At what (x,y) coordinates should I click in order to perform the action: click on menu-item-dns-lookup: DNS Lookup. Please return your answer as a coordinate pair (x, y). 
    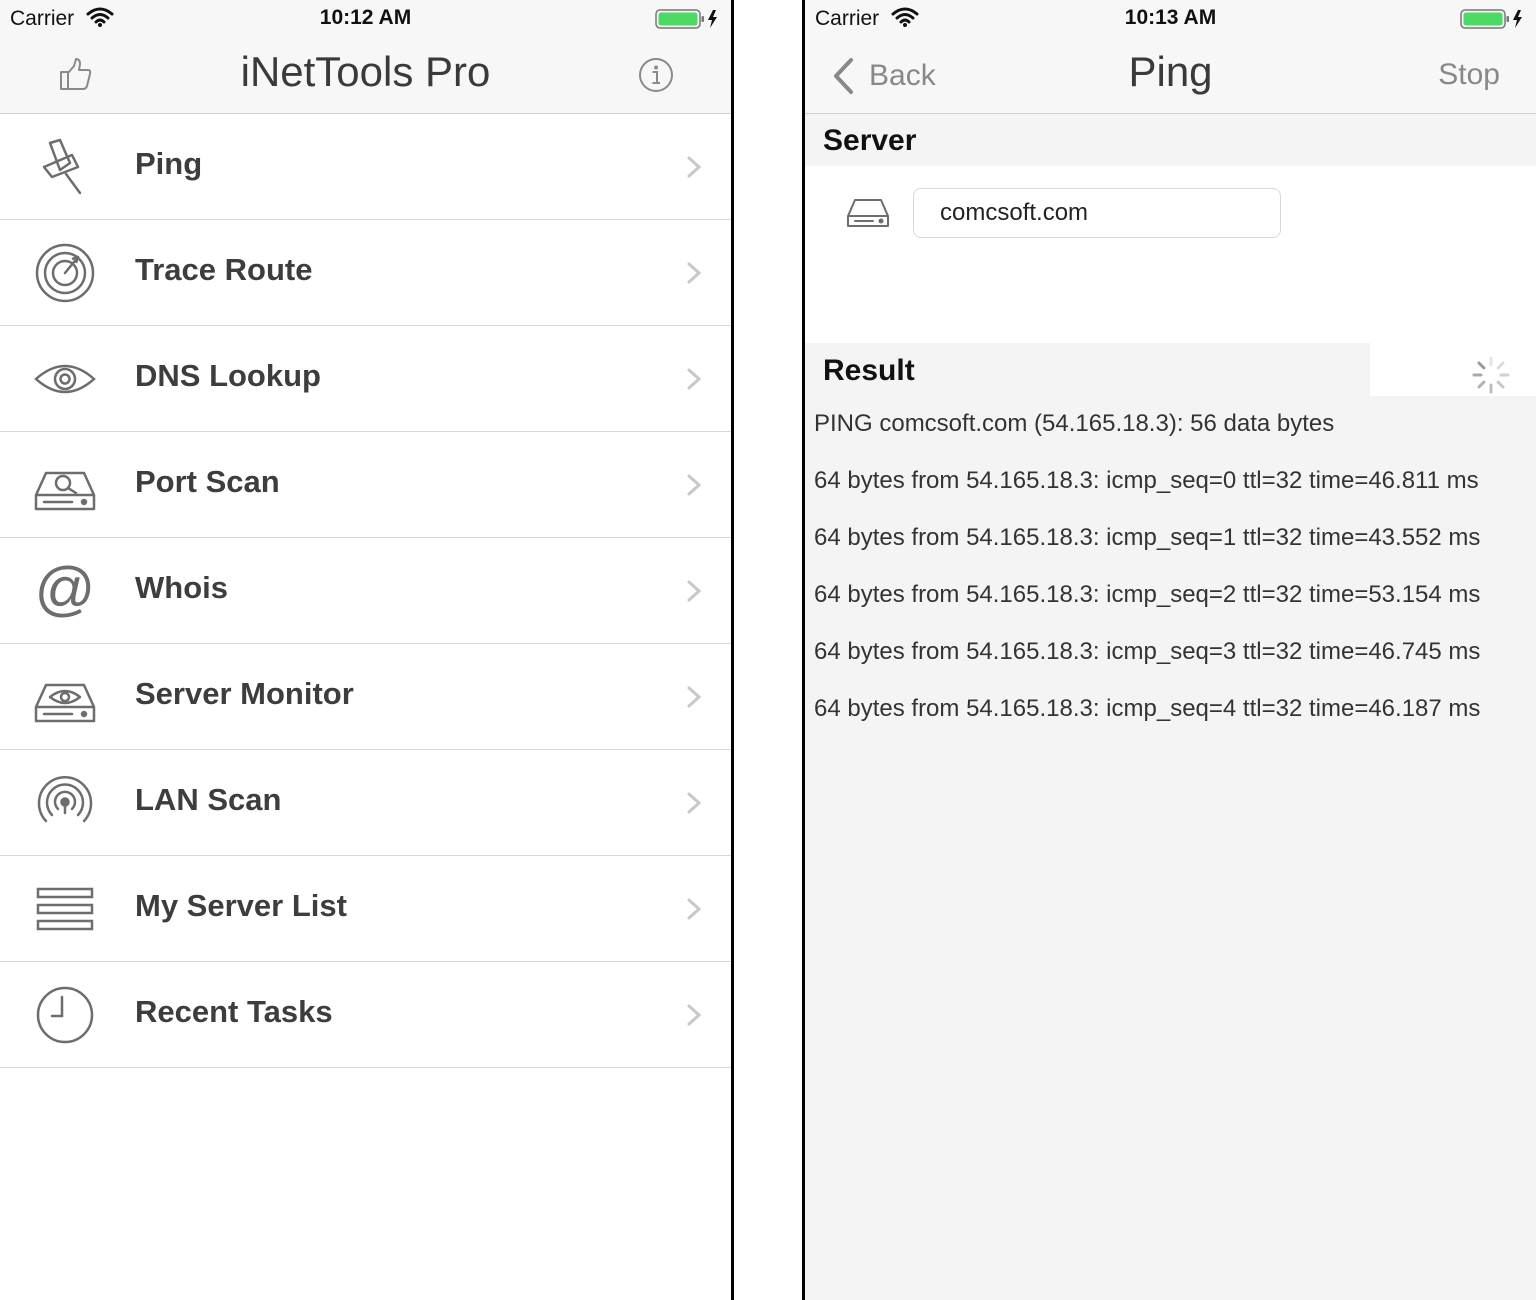
    Looking at the image, I should click on (365, 379).